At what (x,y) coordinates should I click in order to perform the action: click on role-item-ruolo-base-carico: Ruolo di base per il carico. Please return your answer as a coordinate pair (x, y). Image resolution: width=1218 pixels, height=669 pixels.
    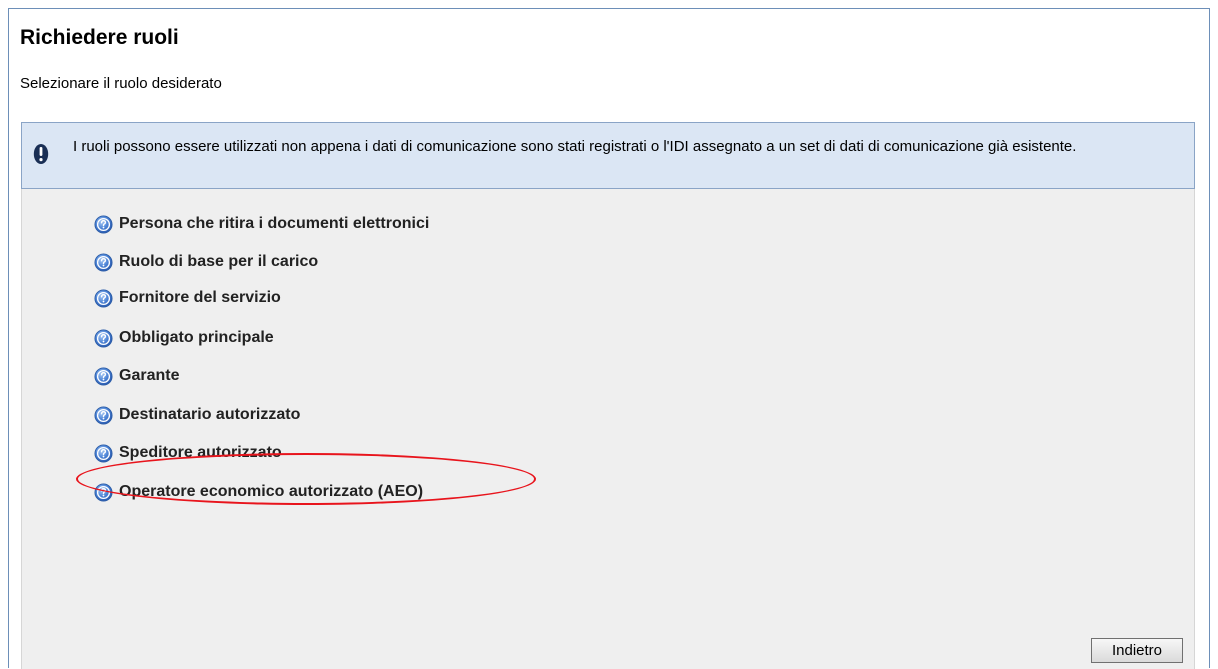
    Looking at the image, I should click on (206, 262).